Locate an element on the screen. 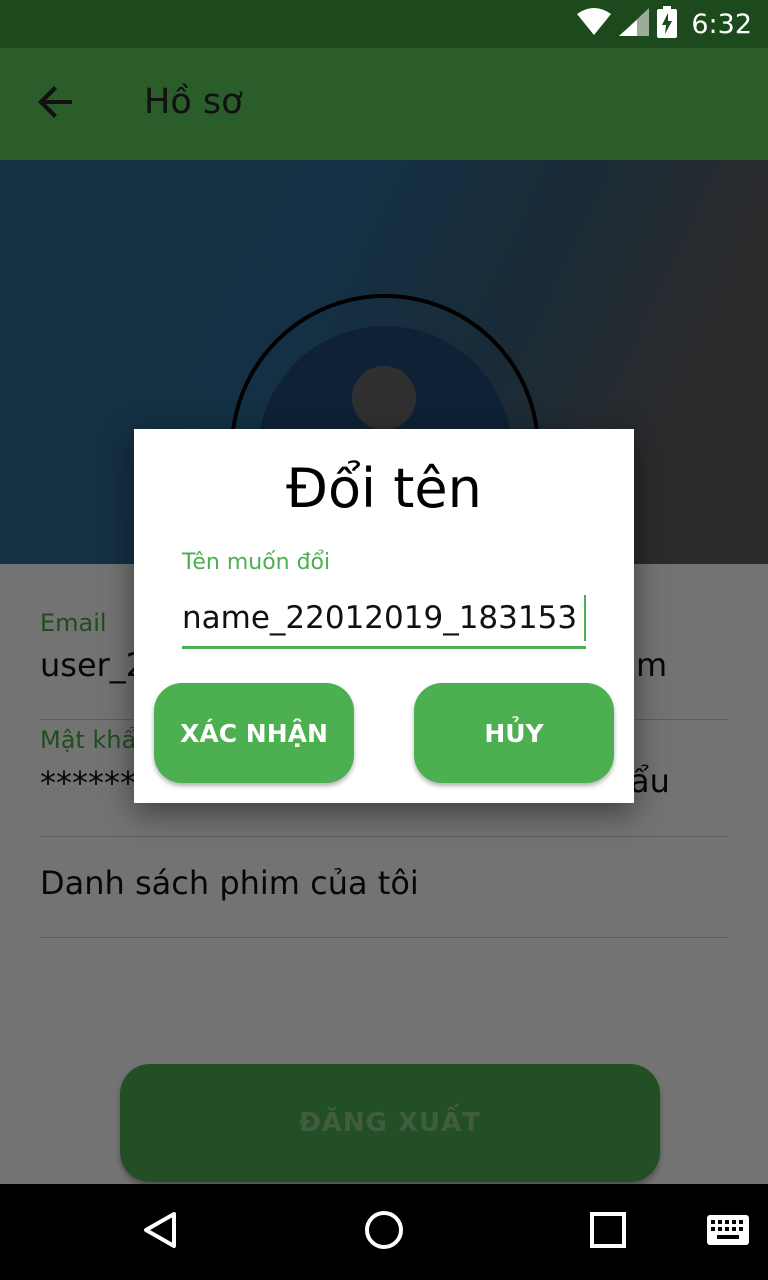  nav-back-button is located at coordinates (160, 1232).